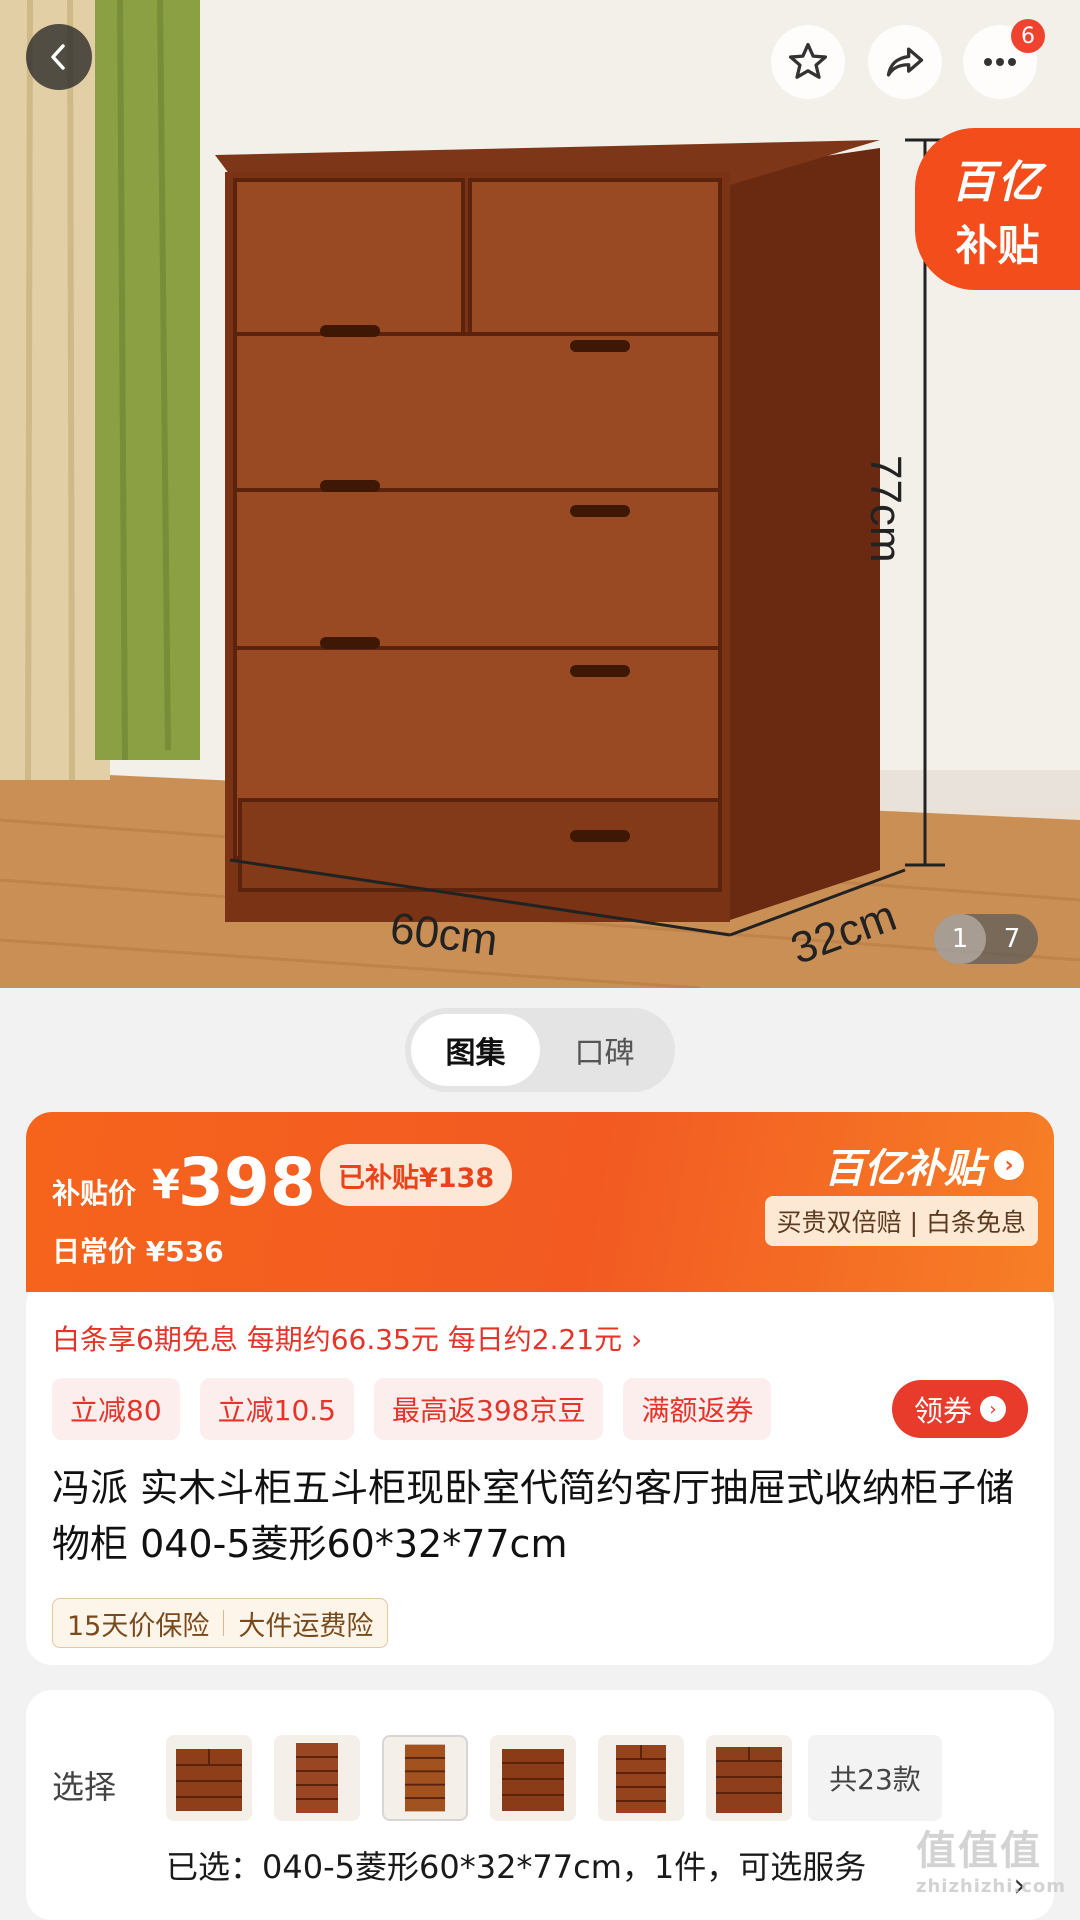  Describe the element at coordinates (138, 1251) in the screenshot. I see `daily-price: 日常价 ¥536` at that location.